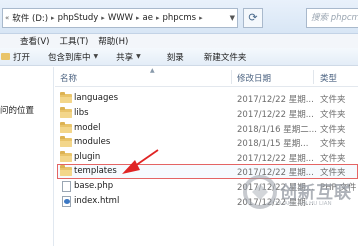  I want to click on watermark-text: 创新互联, so click(316, 193).